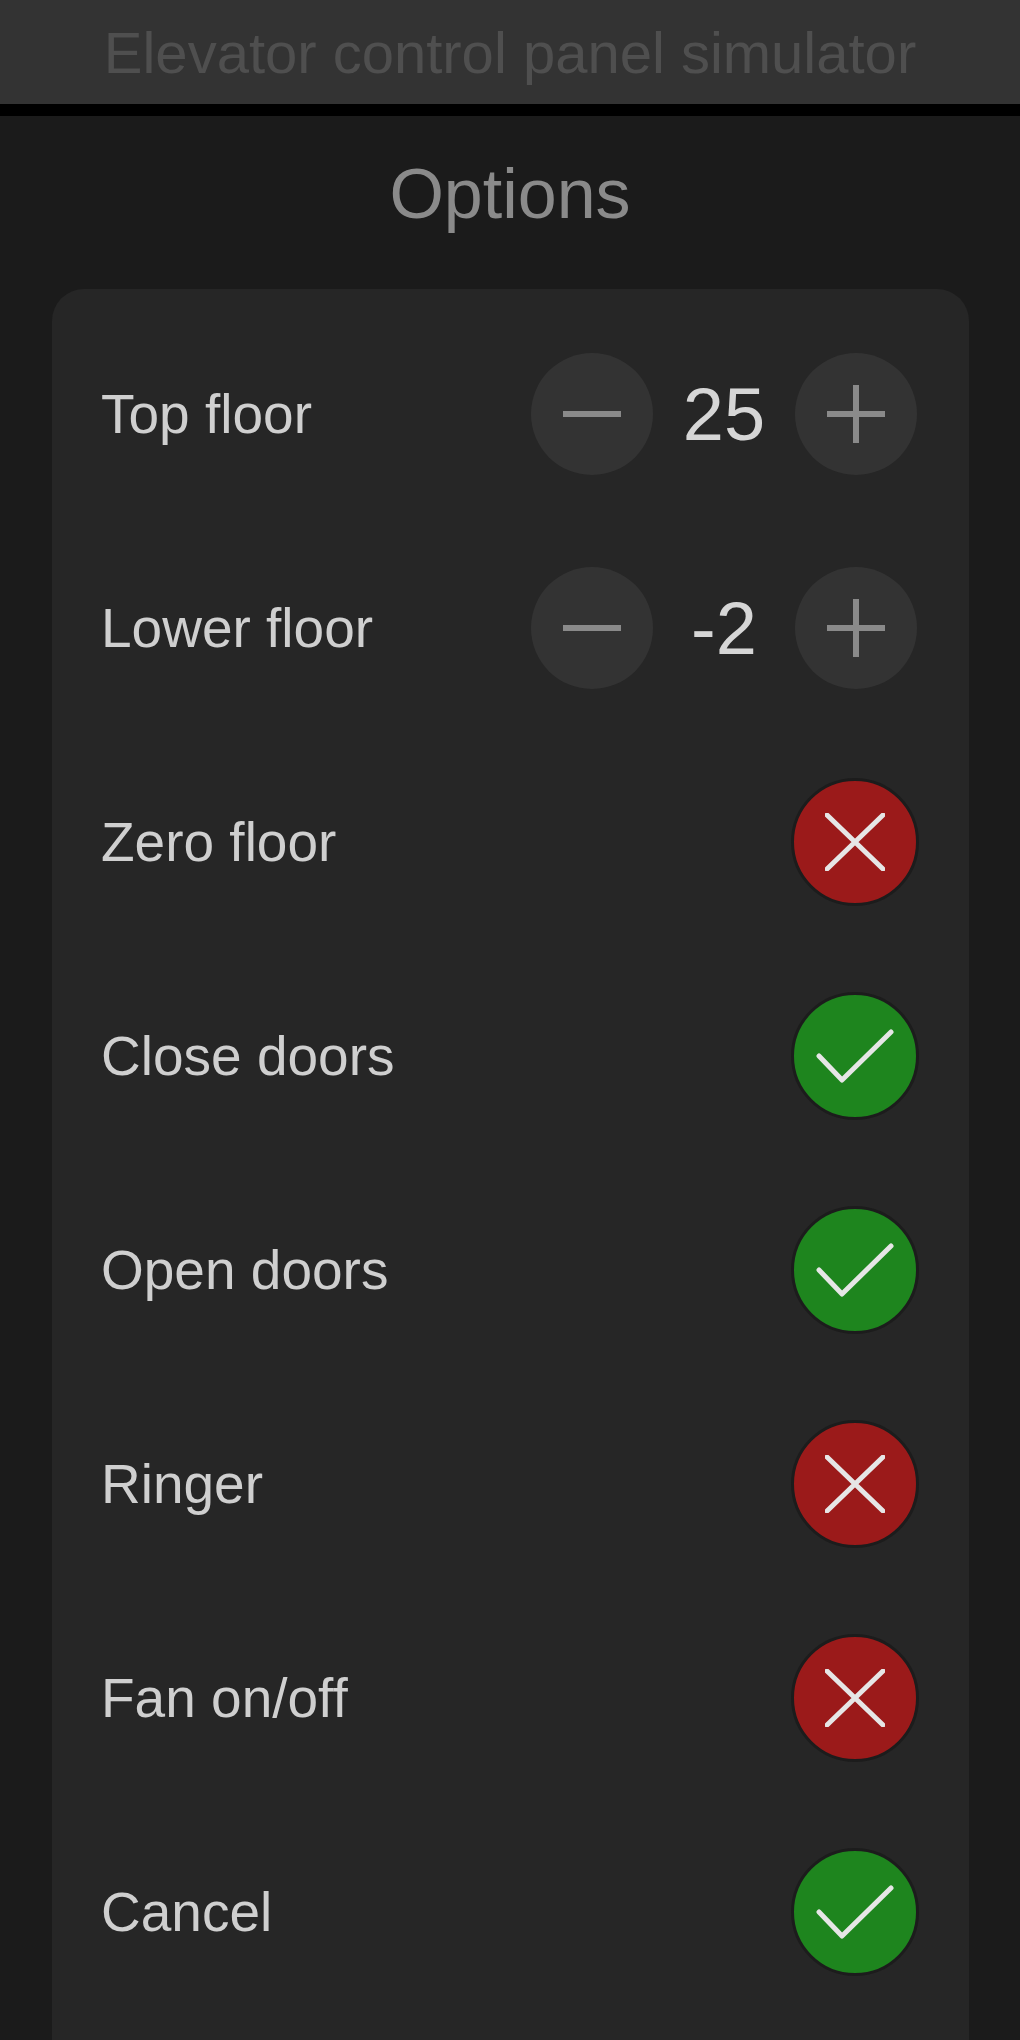 The width and height of the screenshot is (1020, 2040). I want to click on option-value: 25, so click(724, 414).